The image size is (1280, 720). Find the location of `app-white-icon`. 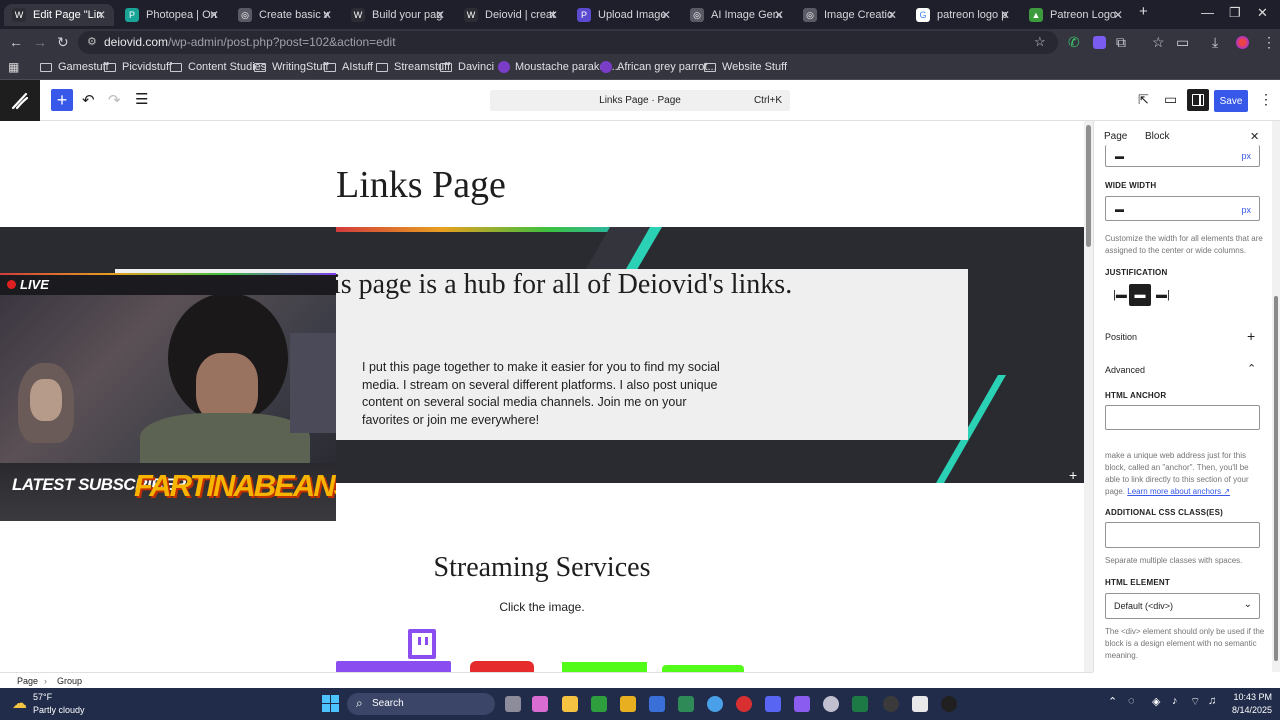

app-white-icon is located at coordinates (920, 704).